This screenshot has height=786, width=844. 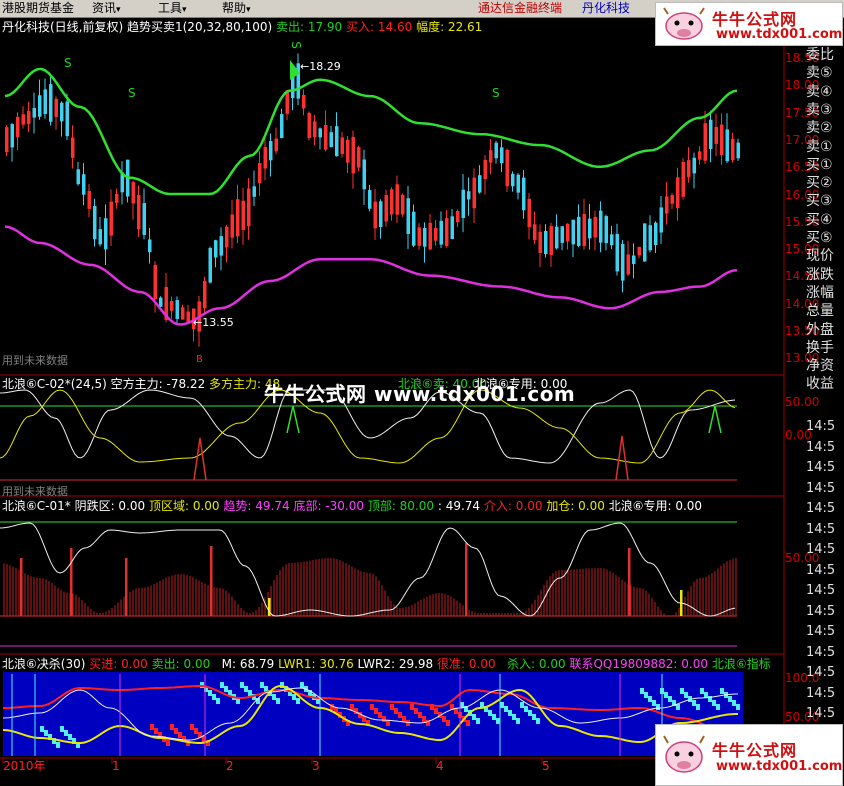 What do you see at coordinates (44, 664) in the screenshot?
I see `p4-title: 北浪⑥决杀(30)` at bounding box center [44, 664].